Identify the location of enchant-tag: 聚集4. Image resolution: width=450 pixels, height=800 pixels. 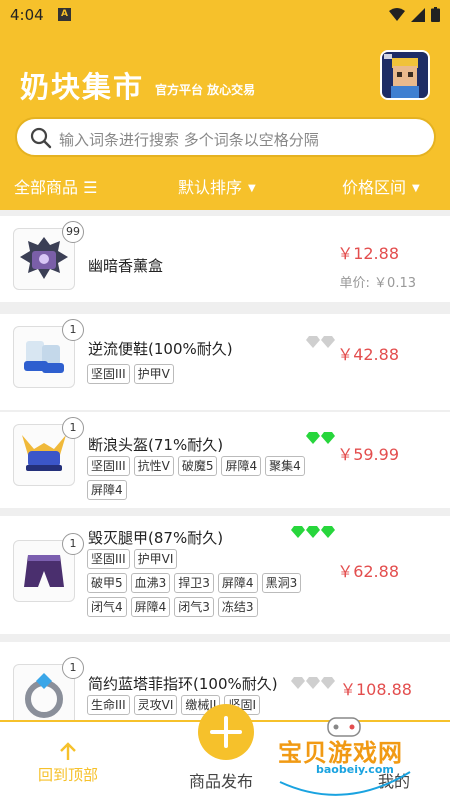
(285, 466).